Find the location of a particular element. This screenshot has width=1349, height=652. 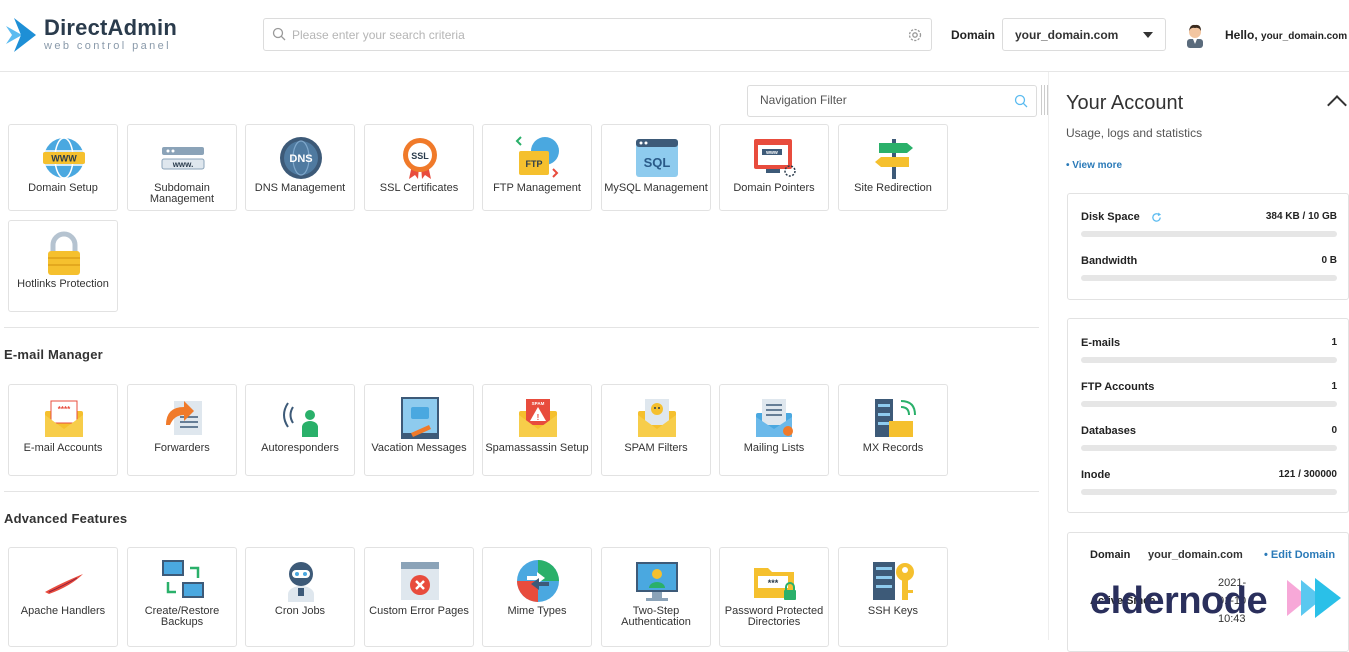

tile-subdomain-management: www. Subdomain Management is located at coordinates (182, 167).